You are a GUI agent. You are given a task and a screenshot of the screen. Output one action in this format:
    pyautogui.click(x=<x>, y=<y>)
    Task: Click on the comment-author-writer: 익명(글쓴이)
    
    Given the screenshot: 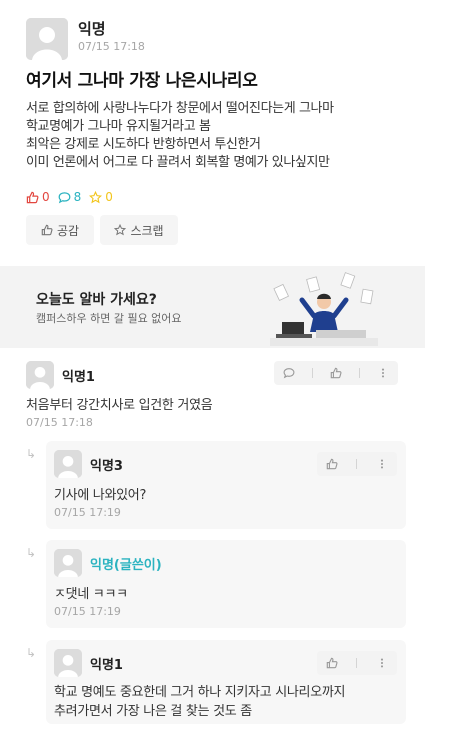 What is the action you would take?
    pyautogui.click(x=126, y=565)
    